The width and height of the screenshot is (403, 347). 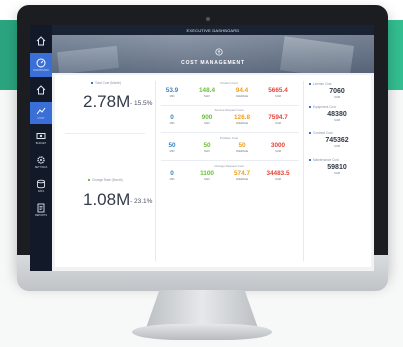 I want to click on gauge-icon, so click(x=41, y=63).